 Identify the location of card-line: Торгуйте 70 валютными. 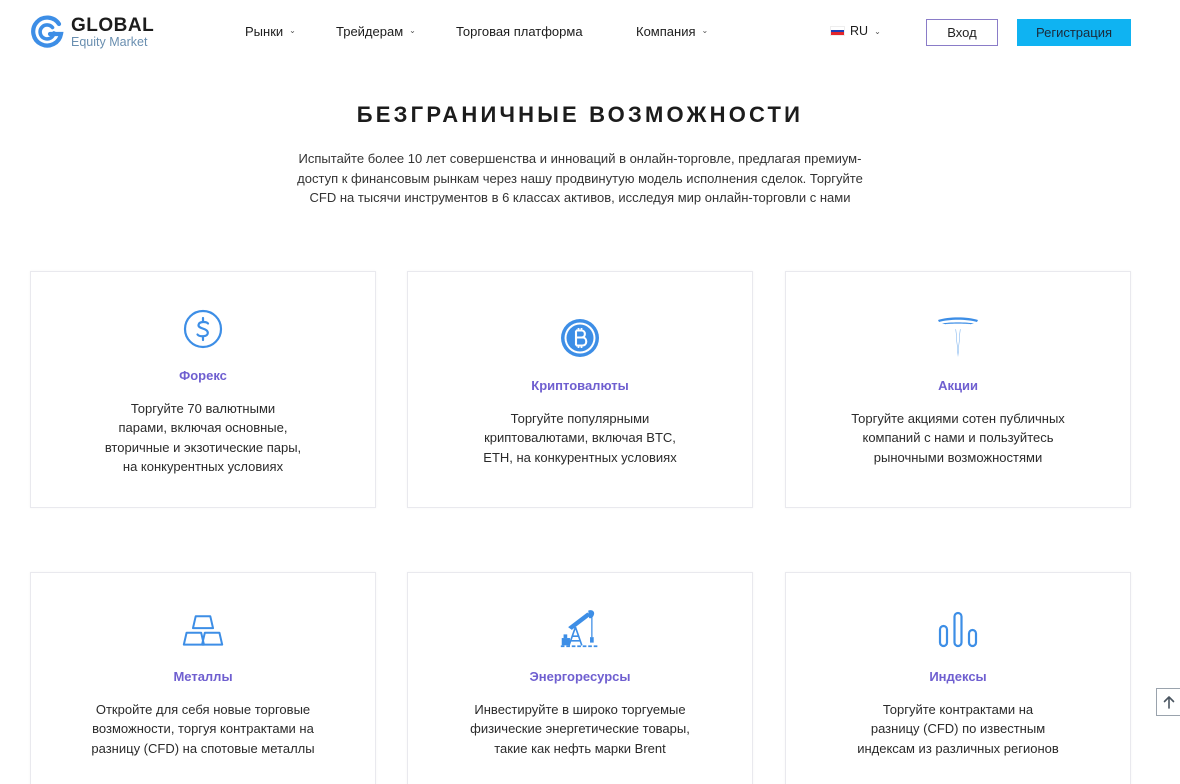
(203, 408).